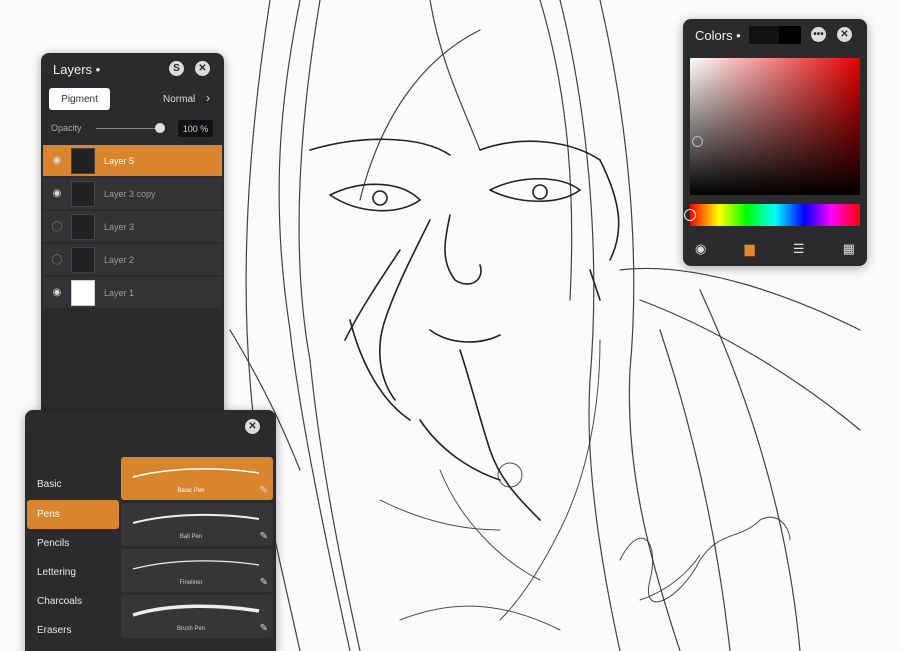  I want to click on layer-row: ◉ Layer 3 copy, so click(132, 193).